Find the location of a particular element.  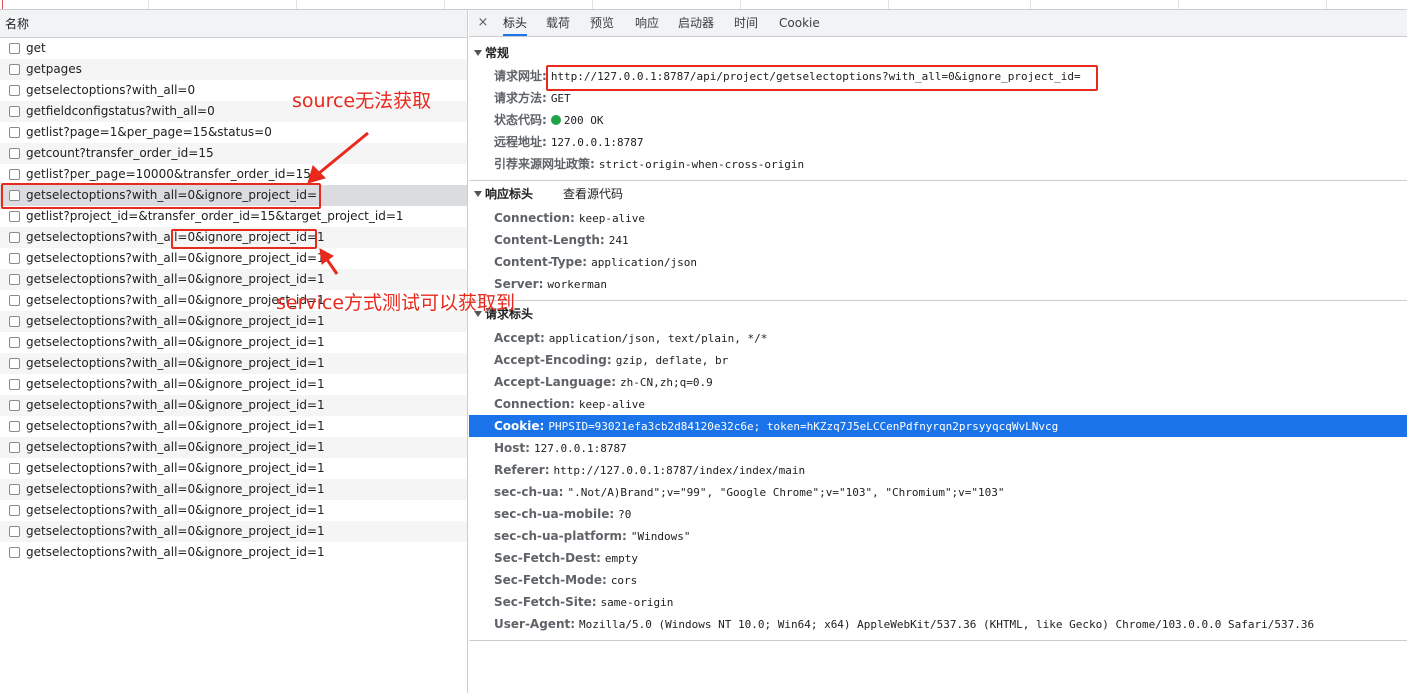

header-row: Server: workerman is located at coordinates (938, 284).